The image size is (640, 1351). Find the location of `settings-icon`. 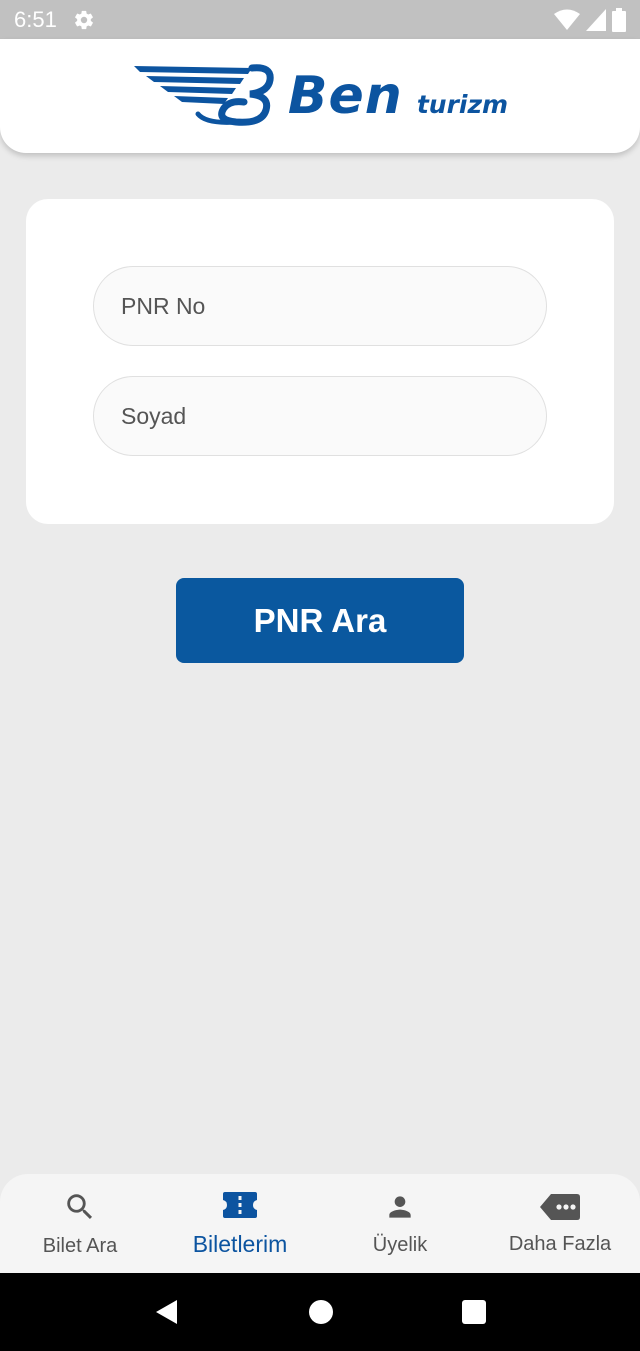

settings-icon is located at coordinates (84, 20).